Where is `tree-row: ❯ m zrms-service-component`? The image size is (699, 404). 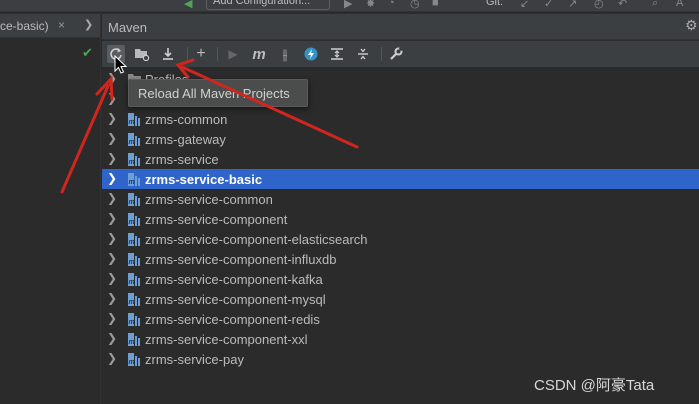
tree-row: ❯ m zrms-service-component is located at coordinates (400, 219).